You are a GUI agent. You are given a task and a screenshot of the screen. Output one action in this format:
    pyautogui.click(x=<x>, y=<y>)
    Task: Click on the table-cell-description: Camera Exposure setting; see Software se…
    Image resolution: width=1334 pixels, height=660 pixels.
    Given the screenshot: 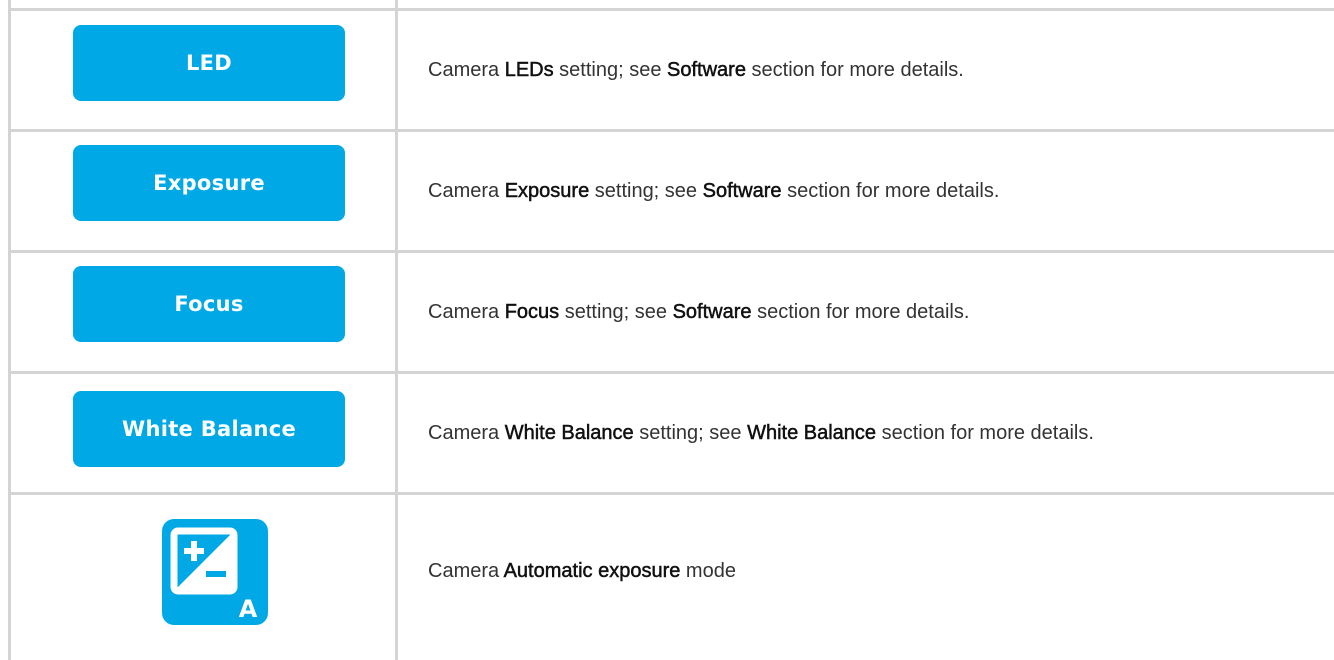 What is the action you would take?
    pyautogui.click(x=862, y=191)
    